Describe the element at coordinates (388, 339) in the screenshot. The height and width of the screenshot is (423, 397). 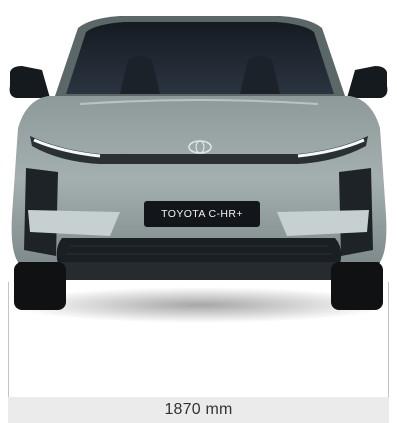
I see `dimension-guide-right` at that location.